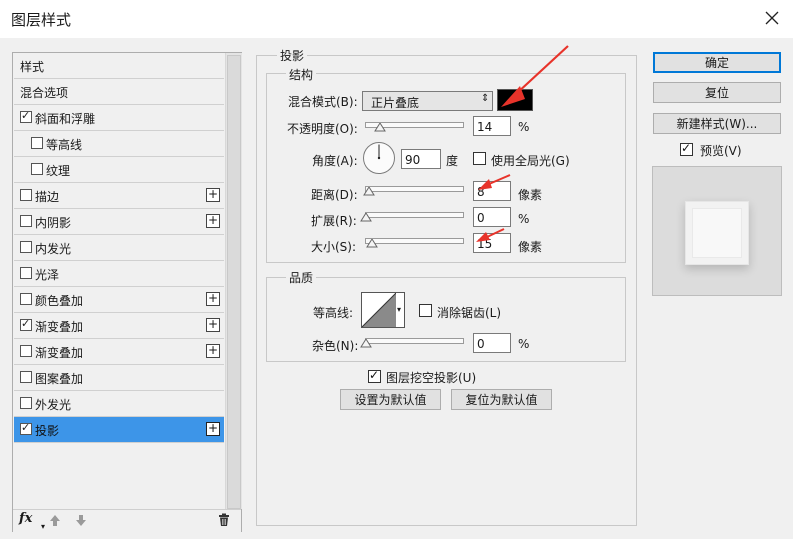 The width and height of the screenshot is (793, 539). Describe the element at coordinates (494, 182) in the screenshot. I see `annotation-arrow-distance` at that location.